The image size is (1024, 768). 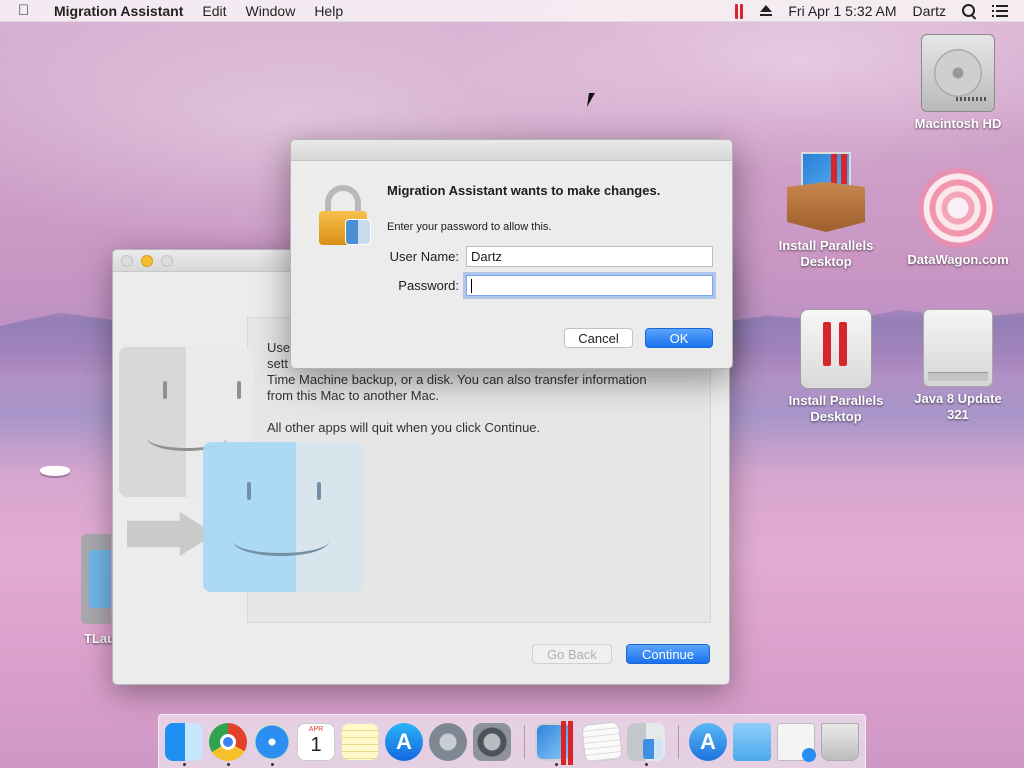 What do you see at coordinates (969, 11) in the screenshot?
I see `spotlight-search-icon` at bounding box center [969, 11].